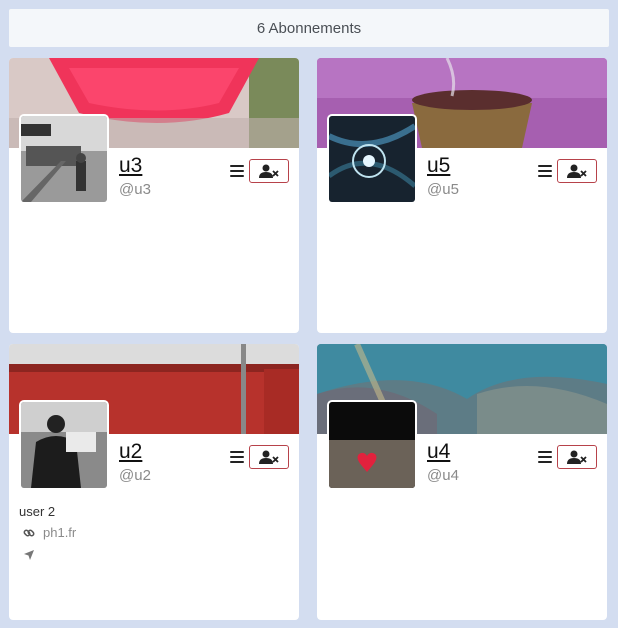 The width and height of the screenshot is (618, 628). I want to click on website-link: ph1.fr, so click(59, 532).